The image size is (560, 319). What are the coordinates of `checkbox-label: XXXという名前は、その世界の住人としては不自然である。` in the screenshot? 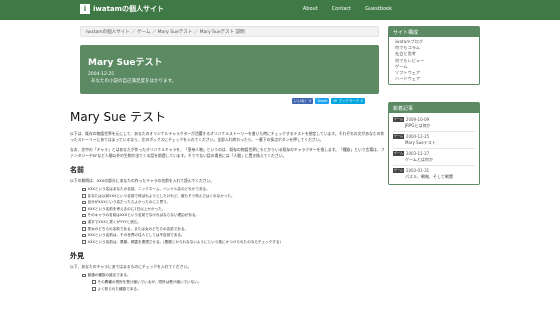 It's located at (136, 235).